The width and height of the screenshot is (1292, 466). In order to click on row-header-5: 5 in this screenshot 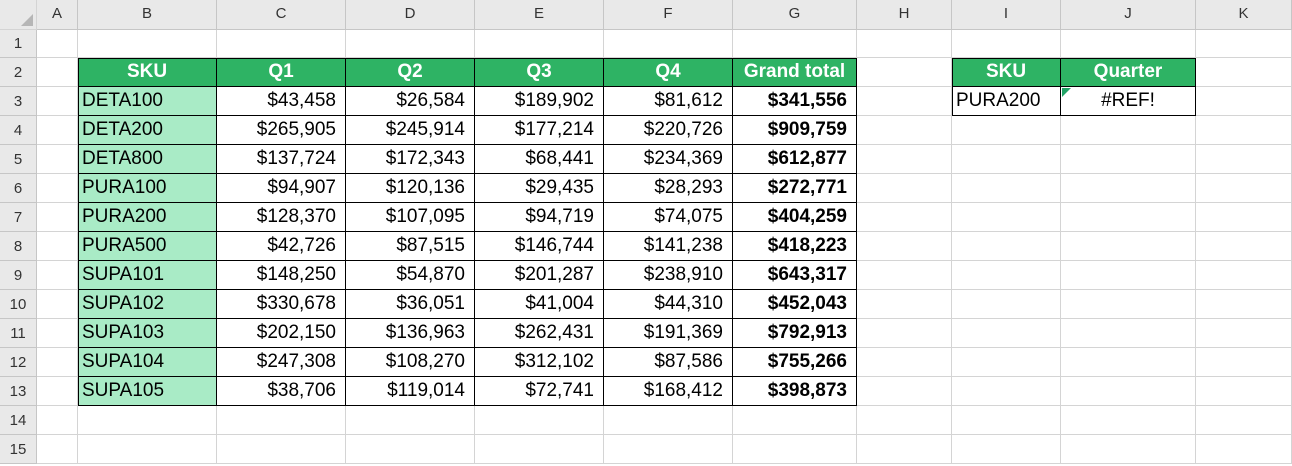, I will do `click(18, 159)`.